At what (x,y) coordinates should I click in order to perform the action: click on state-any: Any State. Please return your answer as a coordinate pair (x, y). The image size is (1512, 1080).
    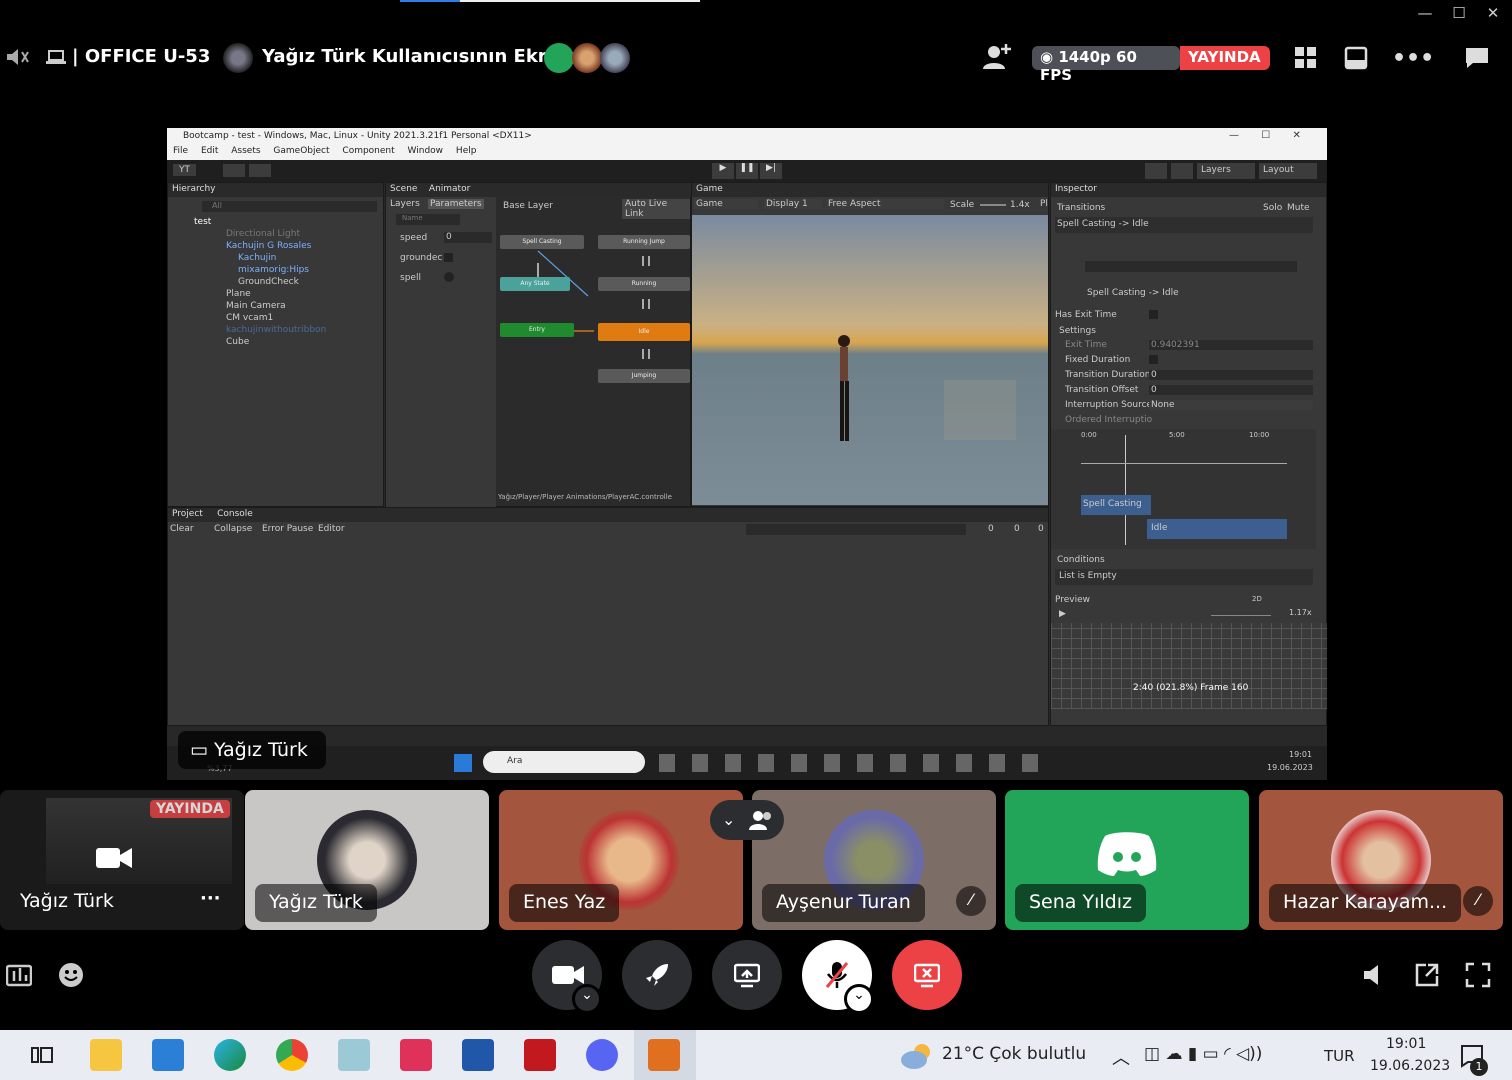
    Looking at the image, I should click on (535, 284).